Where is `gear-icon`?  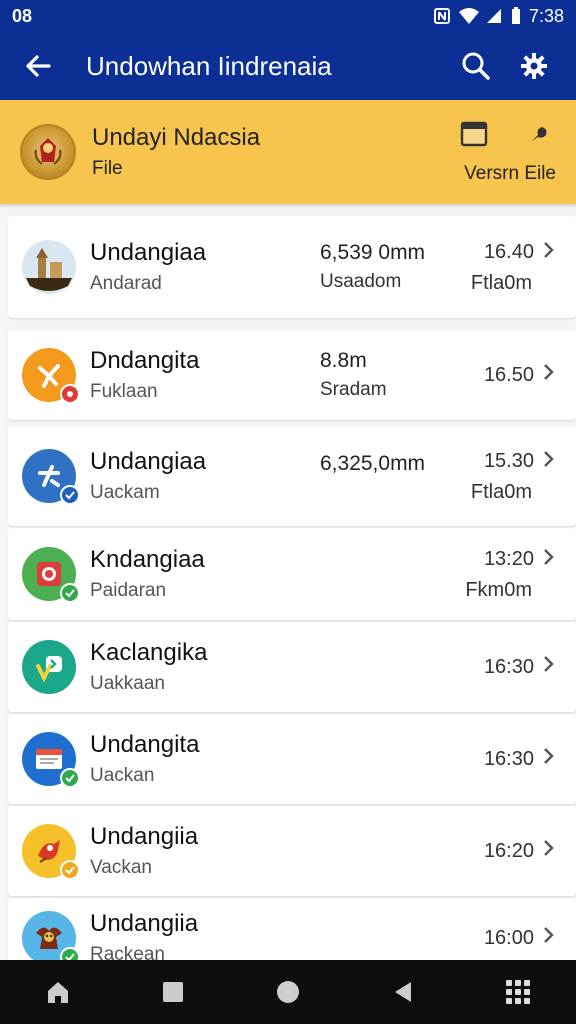 gear-icon is located at coordinates (534, 66).